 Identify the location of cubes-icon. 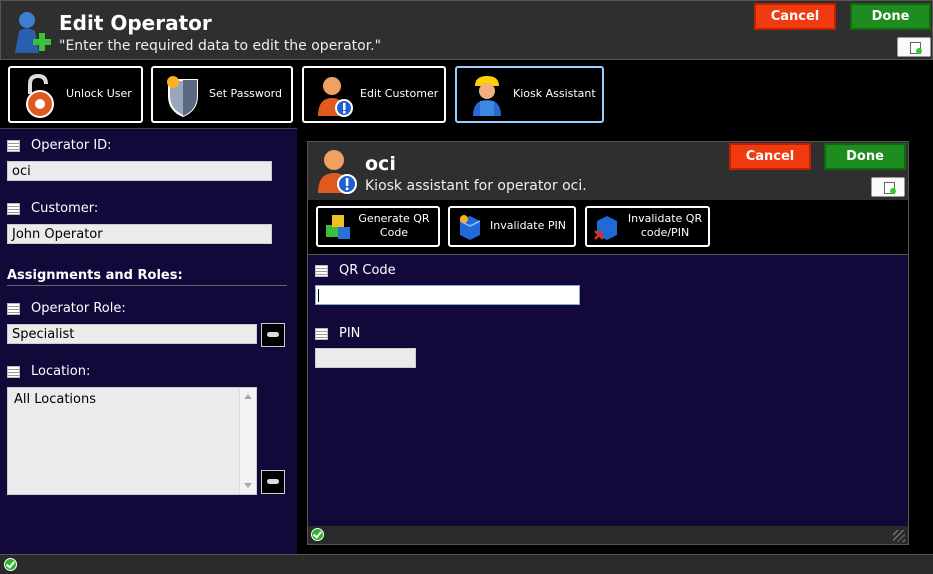
(338, 227).